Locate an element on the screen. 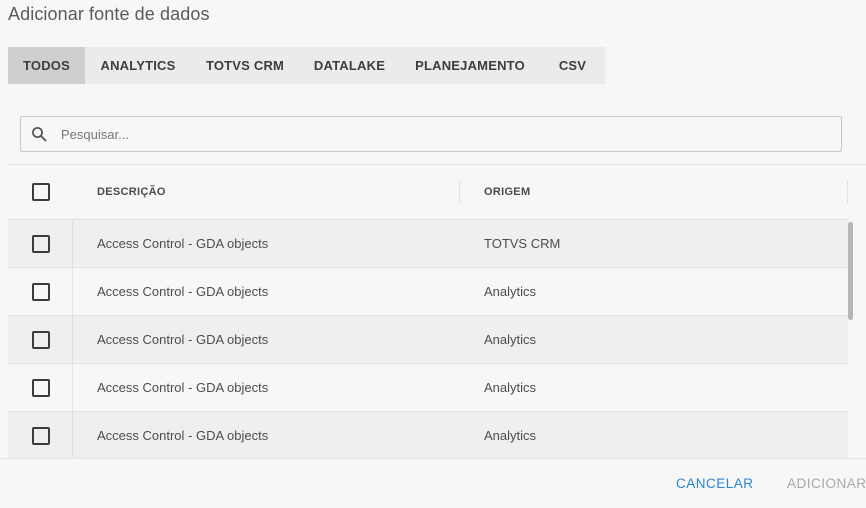  table-header: DESCRIÇÃO ORIGEM is located at coordinates (428, 192).